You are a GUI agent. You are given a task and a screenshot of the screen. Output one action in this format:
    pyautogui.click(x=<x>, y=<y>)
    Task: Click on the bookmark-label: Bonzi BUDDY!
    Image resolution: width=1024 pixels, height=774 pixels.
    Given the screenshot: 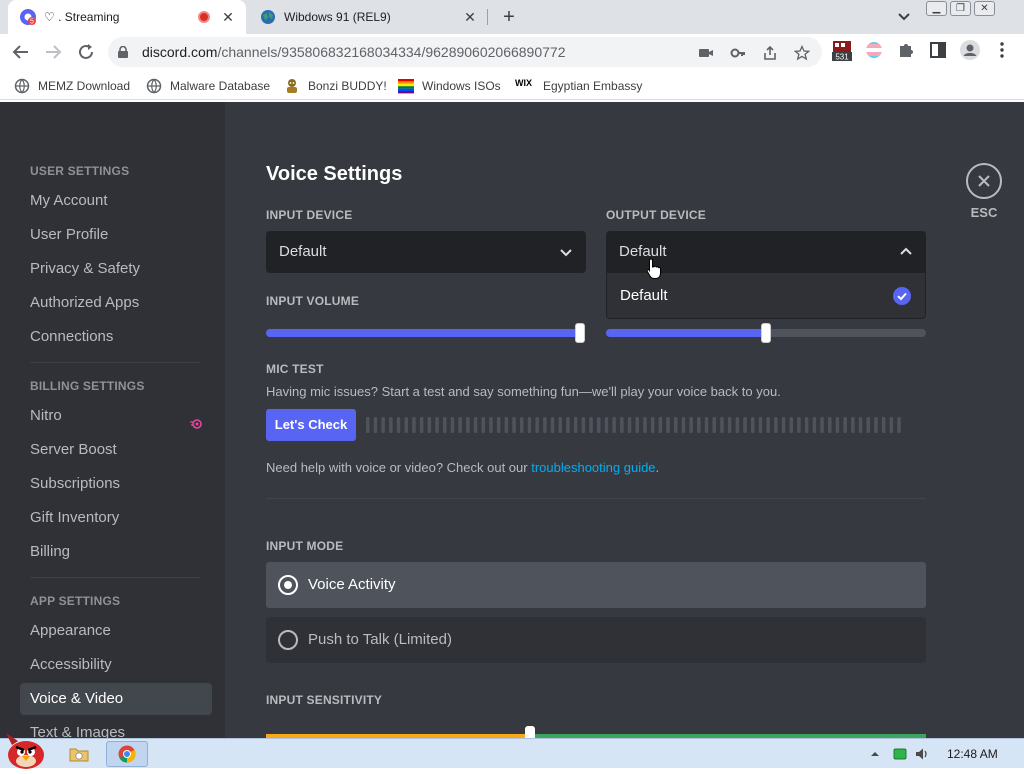 What is the action you would take?
    pyautogui.click(x=347, y=86)
    